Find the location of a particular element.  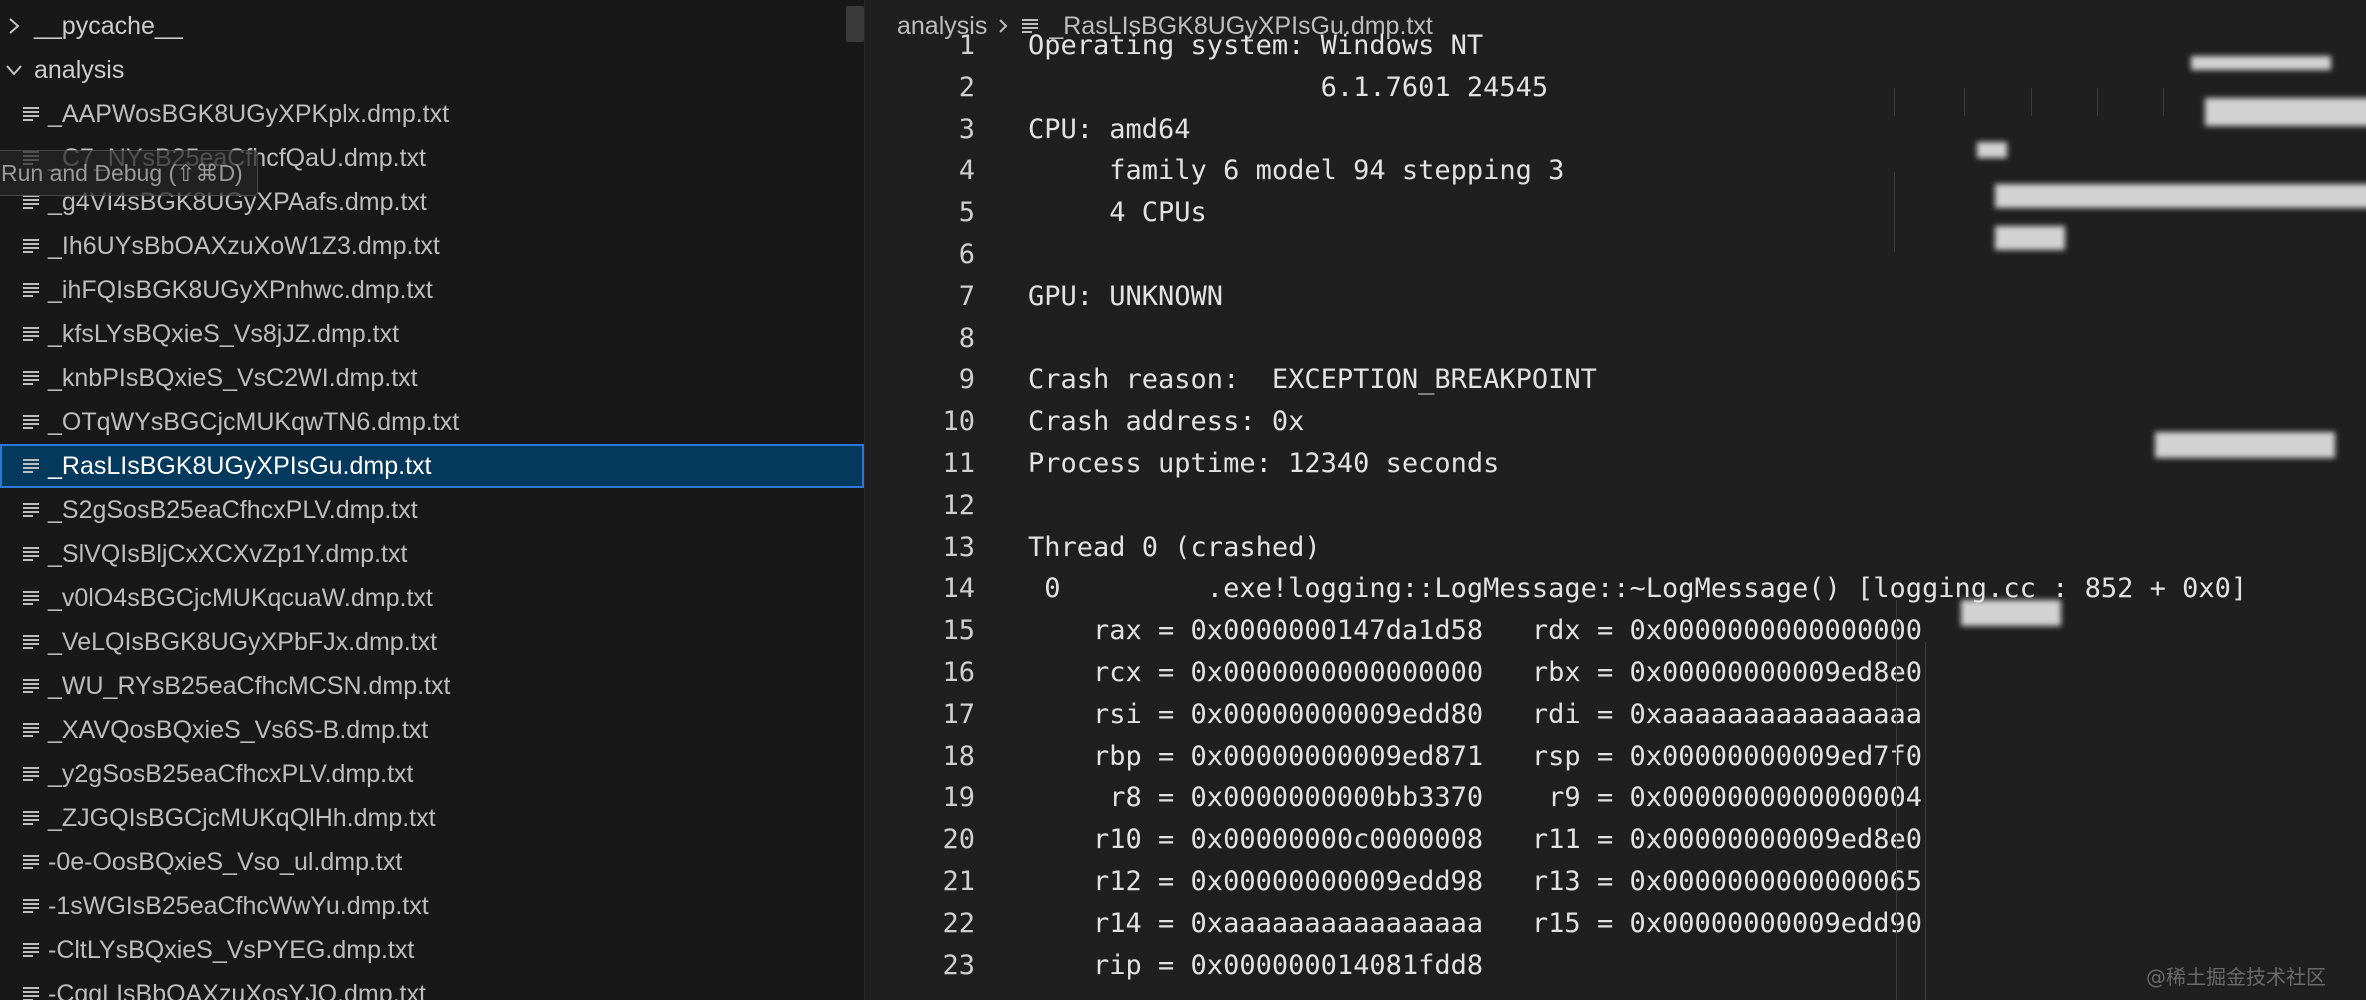

code-line: 7 GPU: UNKNOWN is located at coordinates (1615, 297).